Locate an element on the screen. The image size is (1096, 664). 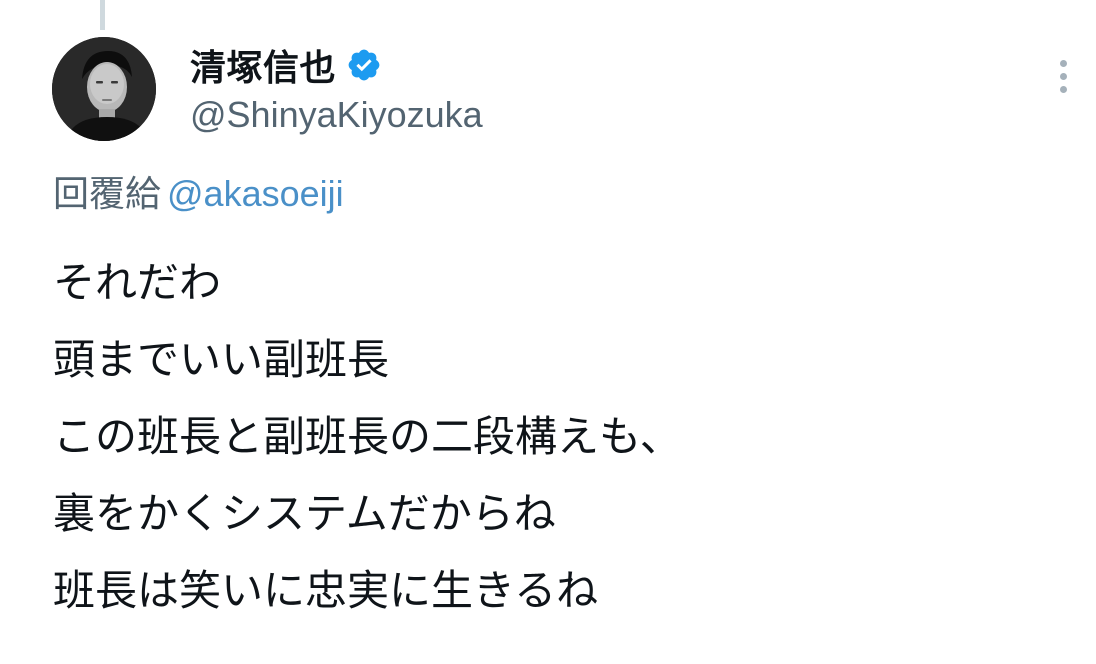
author-name-row: 清塚信也 is located at coordinates (286, 65).